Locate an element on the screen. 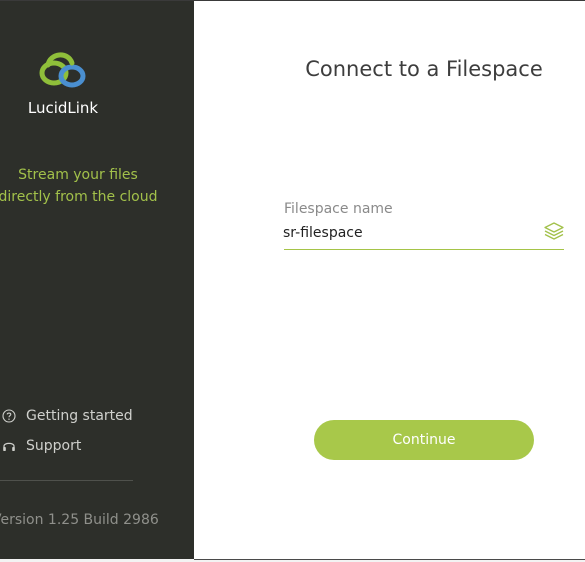  brand-name: LucidLink is located at coordinates (63, 108).